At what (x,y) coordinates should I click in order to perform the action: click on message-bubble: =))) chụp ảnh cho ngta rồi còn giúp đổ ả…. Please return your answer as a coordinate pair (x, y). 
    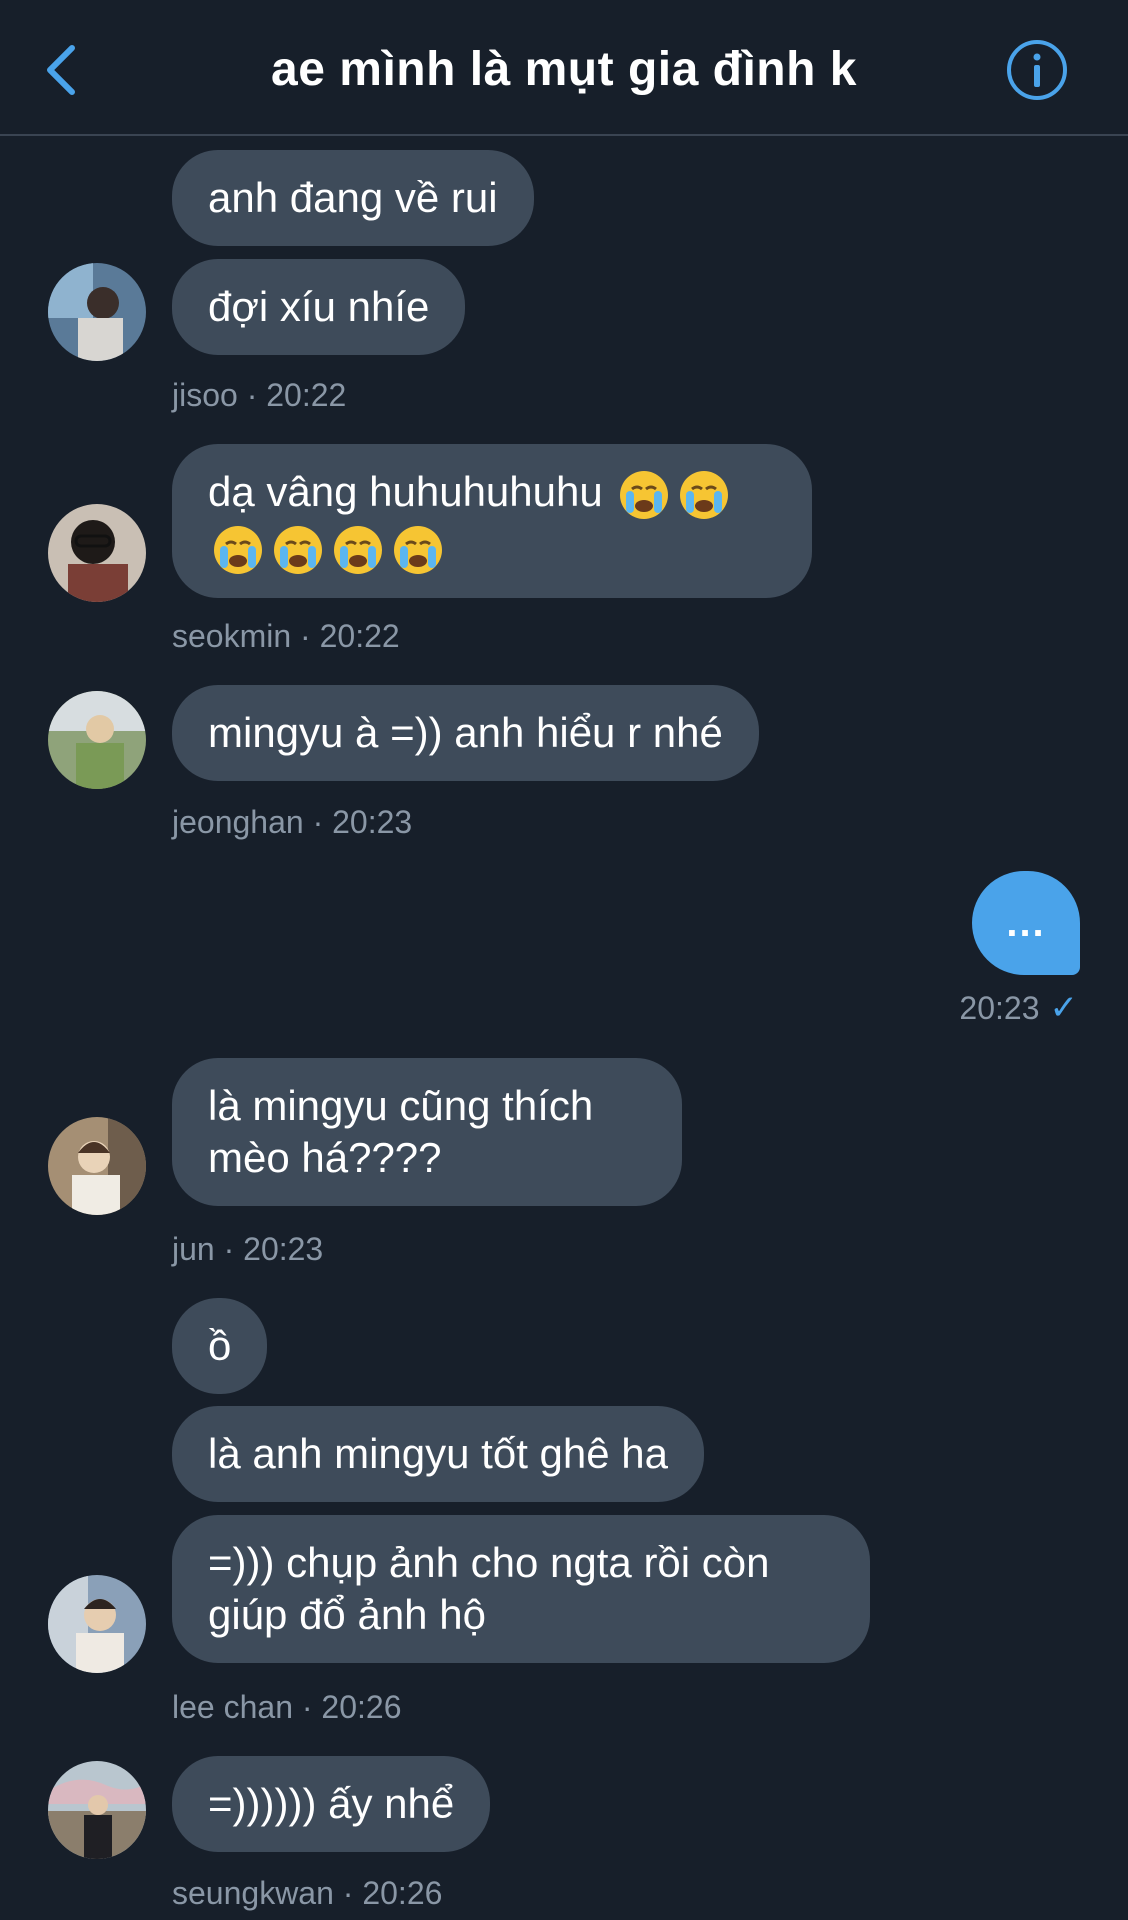
    Looking at the image, I should click on (521, 1589).